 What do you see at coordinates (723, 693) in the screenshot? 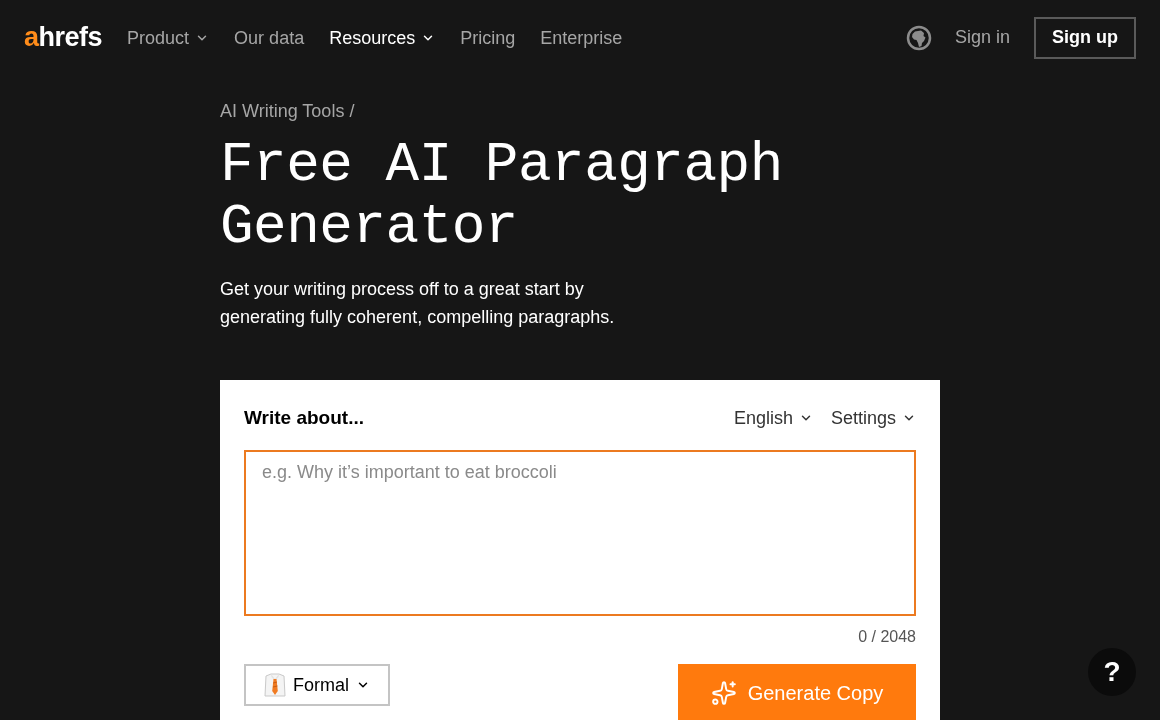
I see `sparkles-icon` at bounding box center [723, 693].